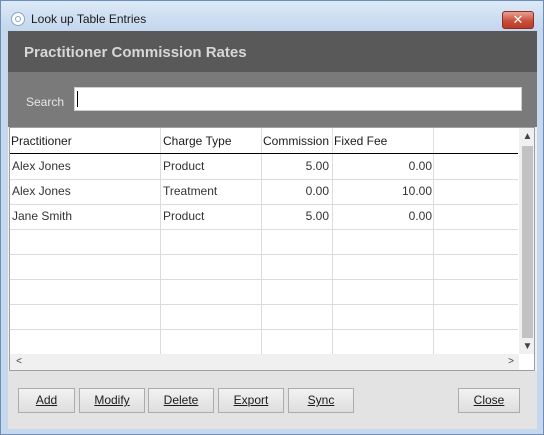  Describe the element at coordinates (298, 99) in the screenshot. I see `search-input` at that location.